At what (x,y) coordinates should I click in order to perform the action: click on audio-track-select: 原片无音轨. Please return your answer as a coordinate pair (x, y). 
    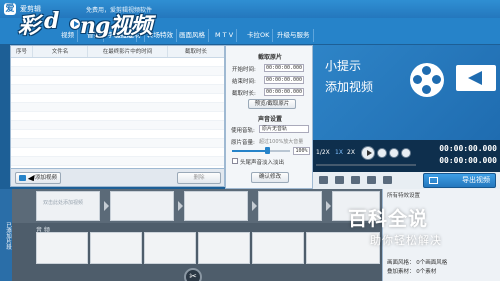
    Looking at the image, I should click on (284, 129).